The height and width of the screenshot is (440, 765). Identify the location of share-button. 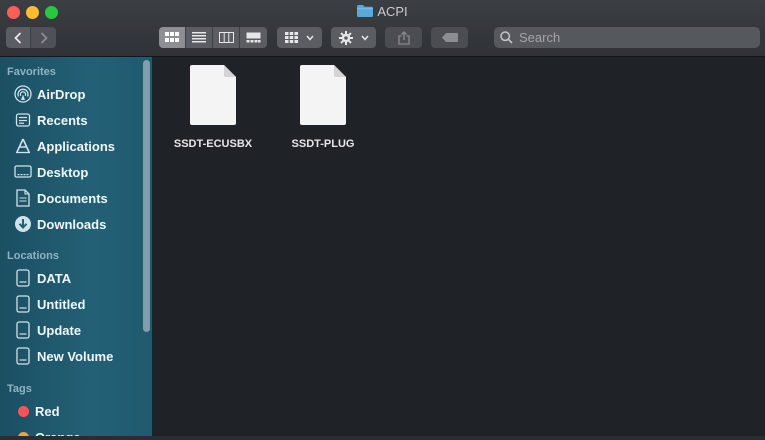
(403, 37).